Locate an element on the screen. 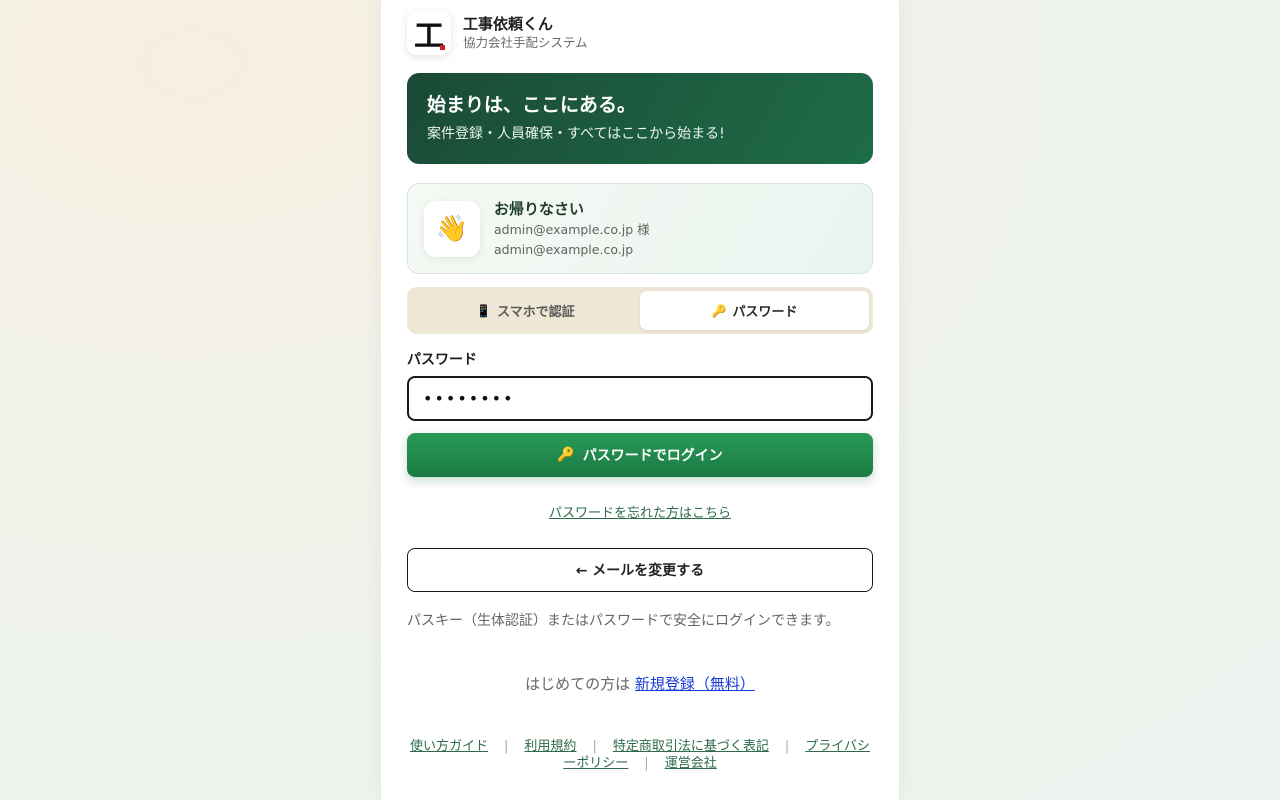 Image resolution: width=1280 pixels, height=800 pixels. password-input is located at coordinates (640, 398).